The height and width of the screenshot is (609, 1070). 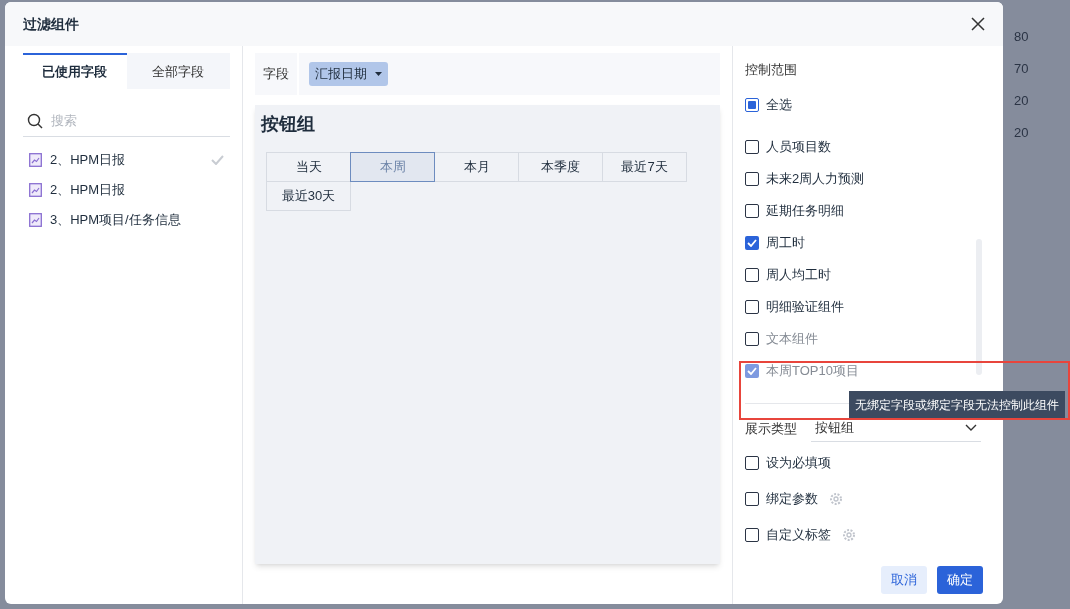 I want to click on display-type-label: 展示类型, so click(x=771, y=428).